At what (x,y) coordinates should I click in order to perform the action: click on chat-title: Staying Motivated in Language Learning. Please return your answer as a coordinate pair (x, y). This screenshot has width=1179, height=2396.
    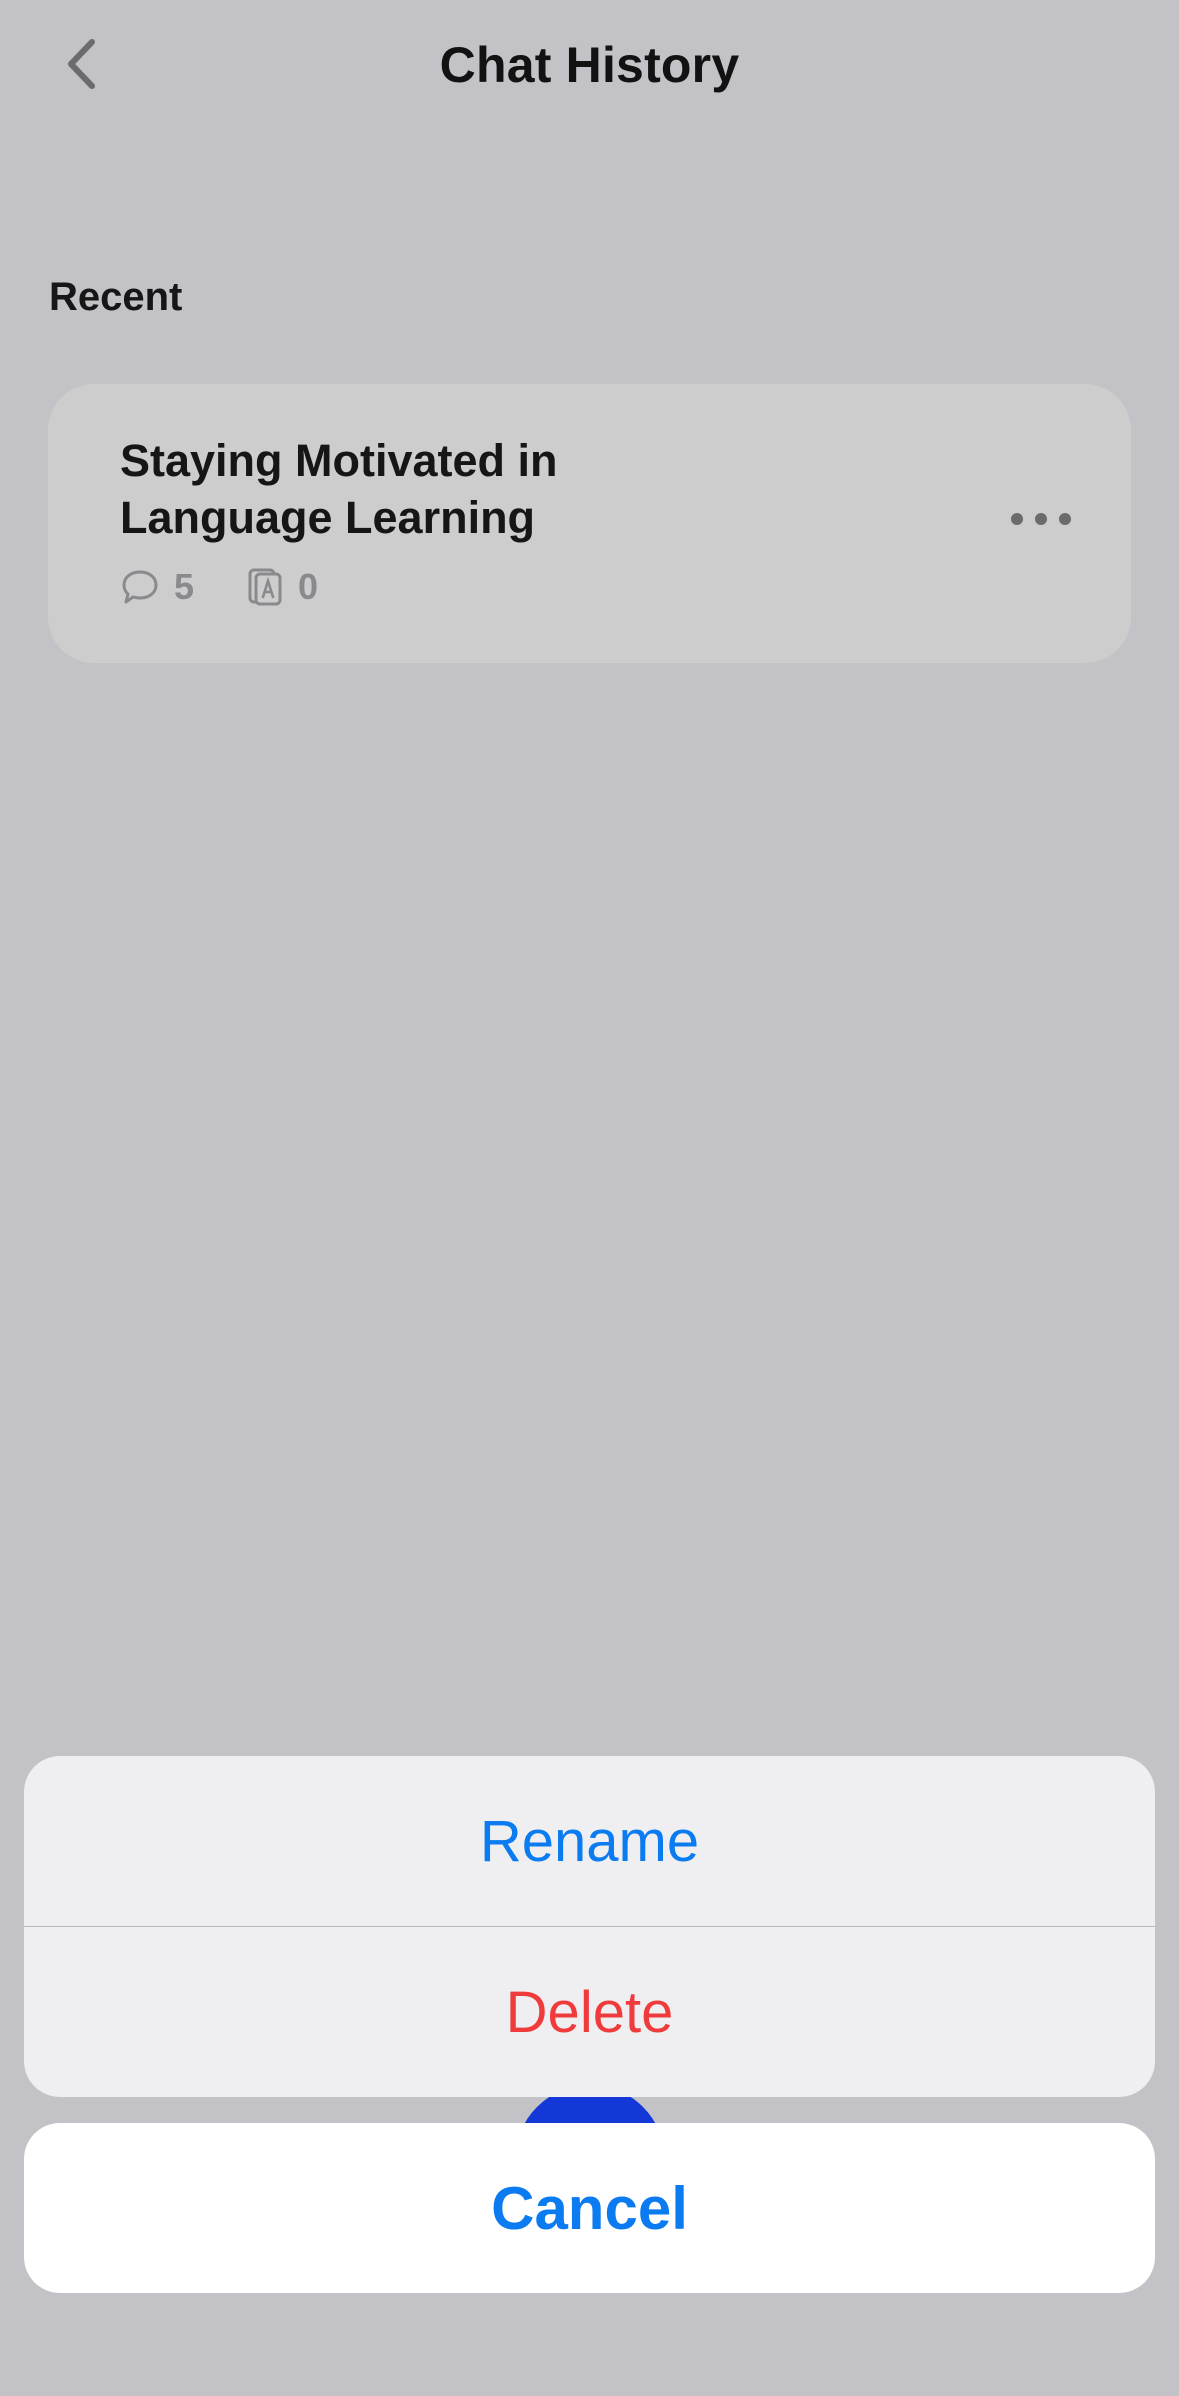
    Looking at the image, I should click on (500, 489).